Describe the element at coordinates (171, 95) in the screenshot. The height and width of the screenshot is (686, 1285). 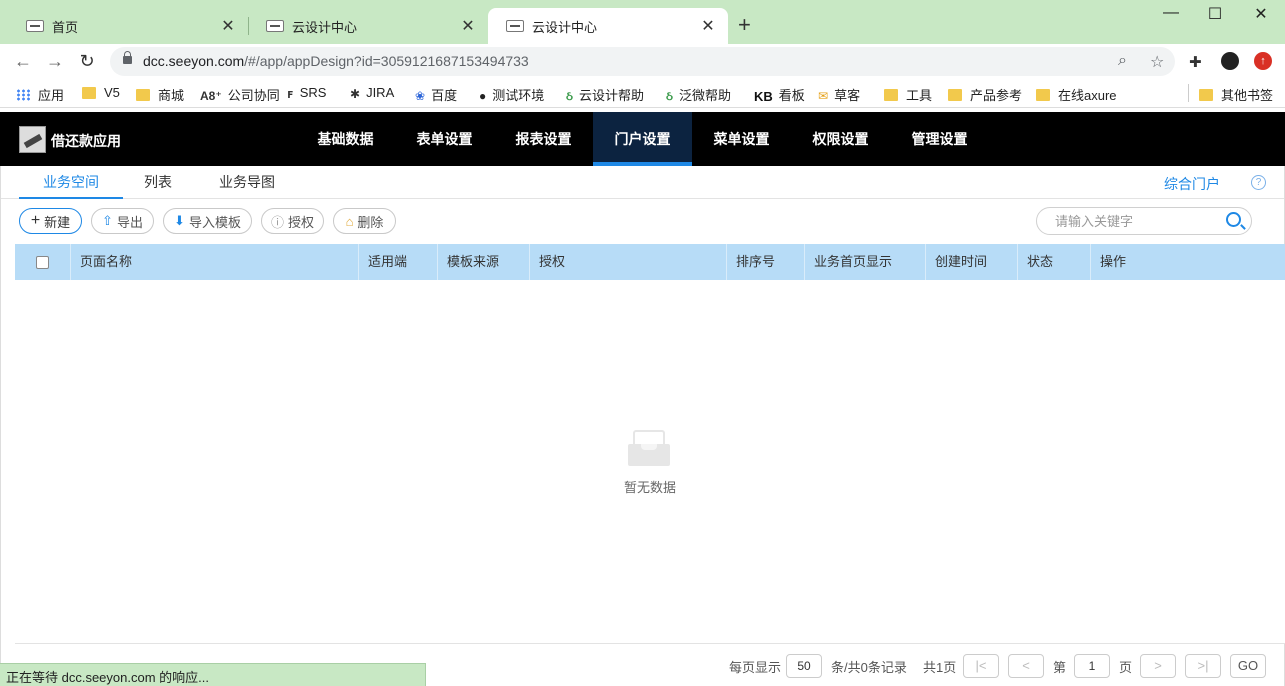
I see `bookmark-label: 商城` at that location.